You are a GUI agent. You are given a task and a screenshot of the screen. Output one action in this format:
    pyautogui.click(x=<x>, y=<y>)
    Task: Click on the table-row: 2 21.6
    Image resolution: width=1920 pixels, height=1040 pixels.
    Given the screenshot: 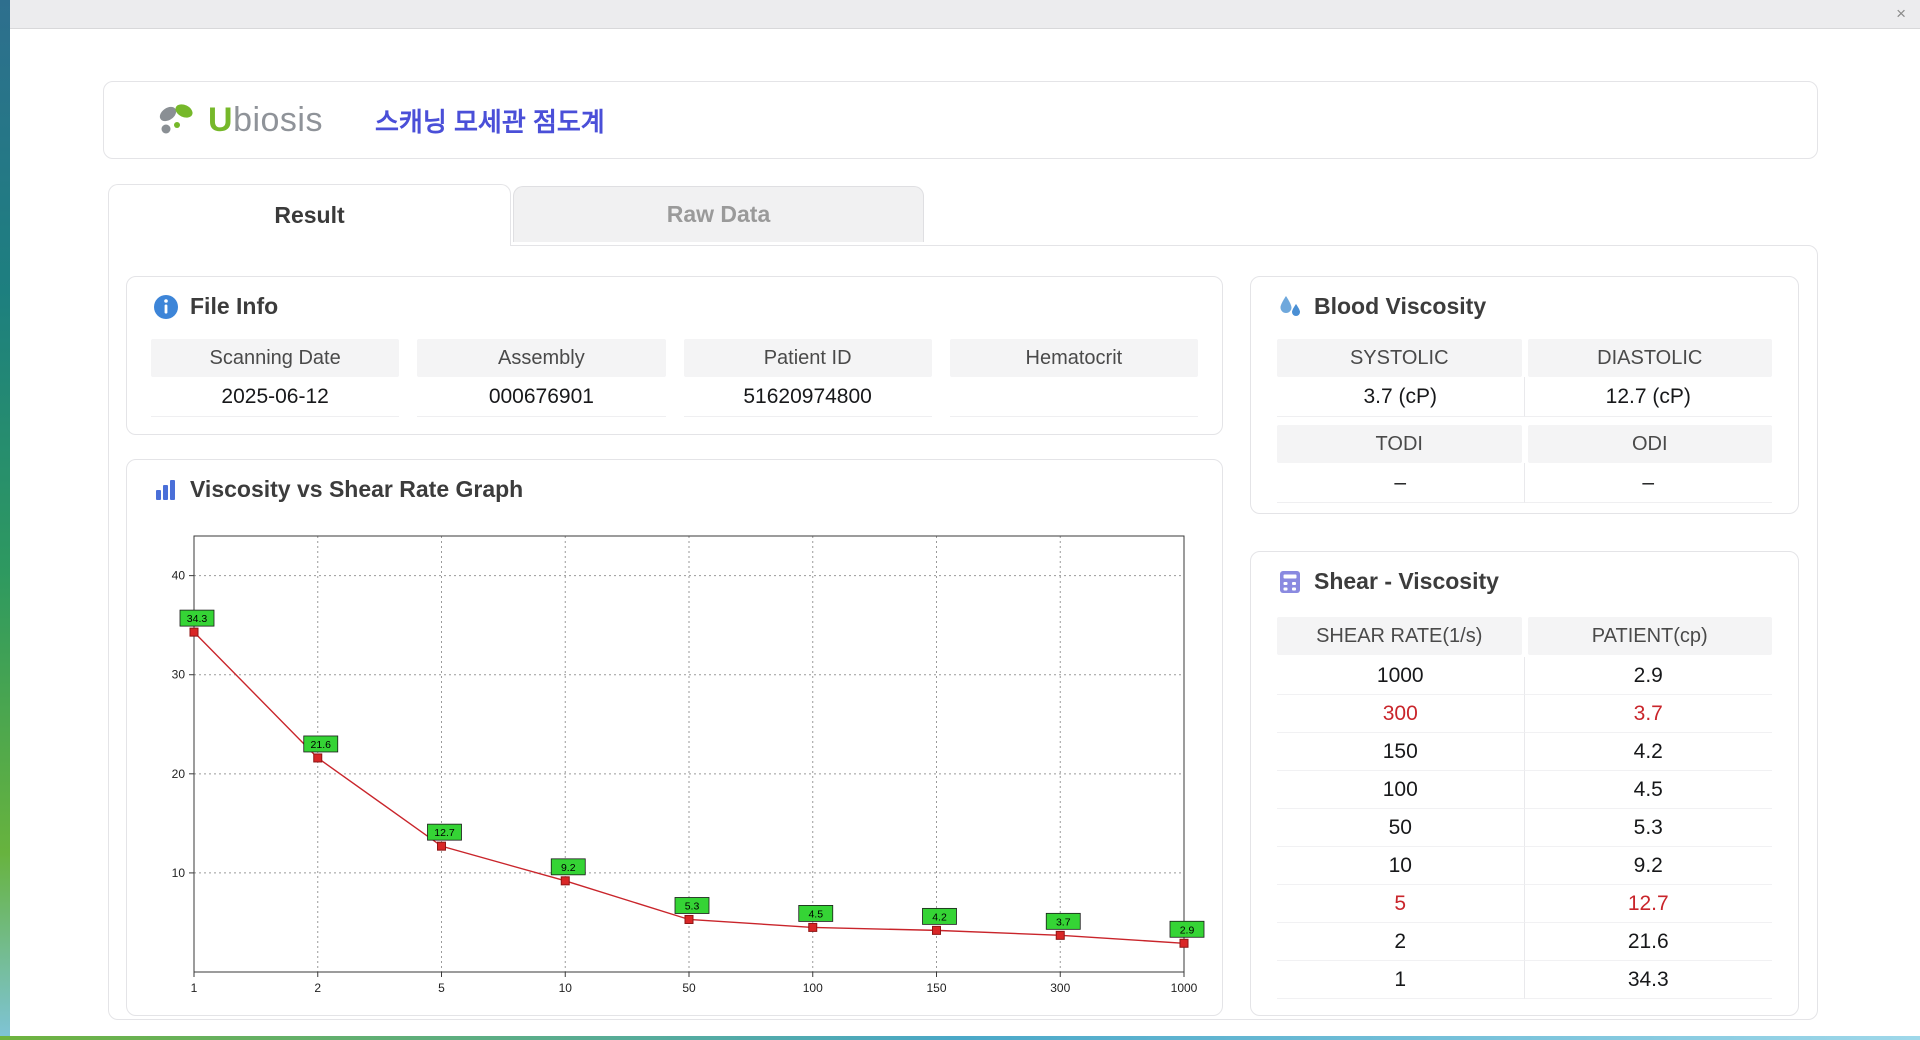 What is the action you would take?
    pyautogui.click(x=1524, y=942)
    